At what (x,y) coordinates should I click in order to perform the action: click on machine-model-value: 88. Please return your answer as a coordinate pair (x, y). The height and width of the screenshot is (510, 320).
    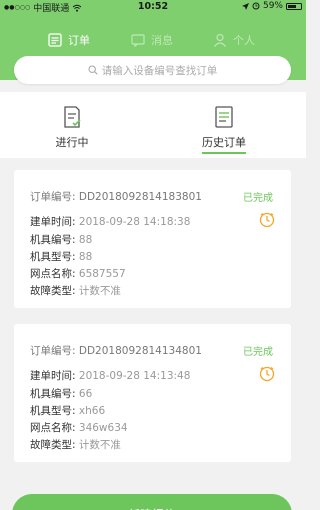
    Looking at the image, I should click on (85, 257).